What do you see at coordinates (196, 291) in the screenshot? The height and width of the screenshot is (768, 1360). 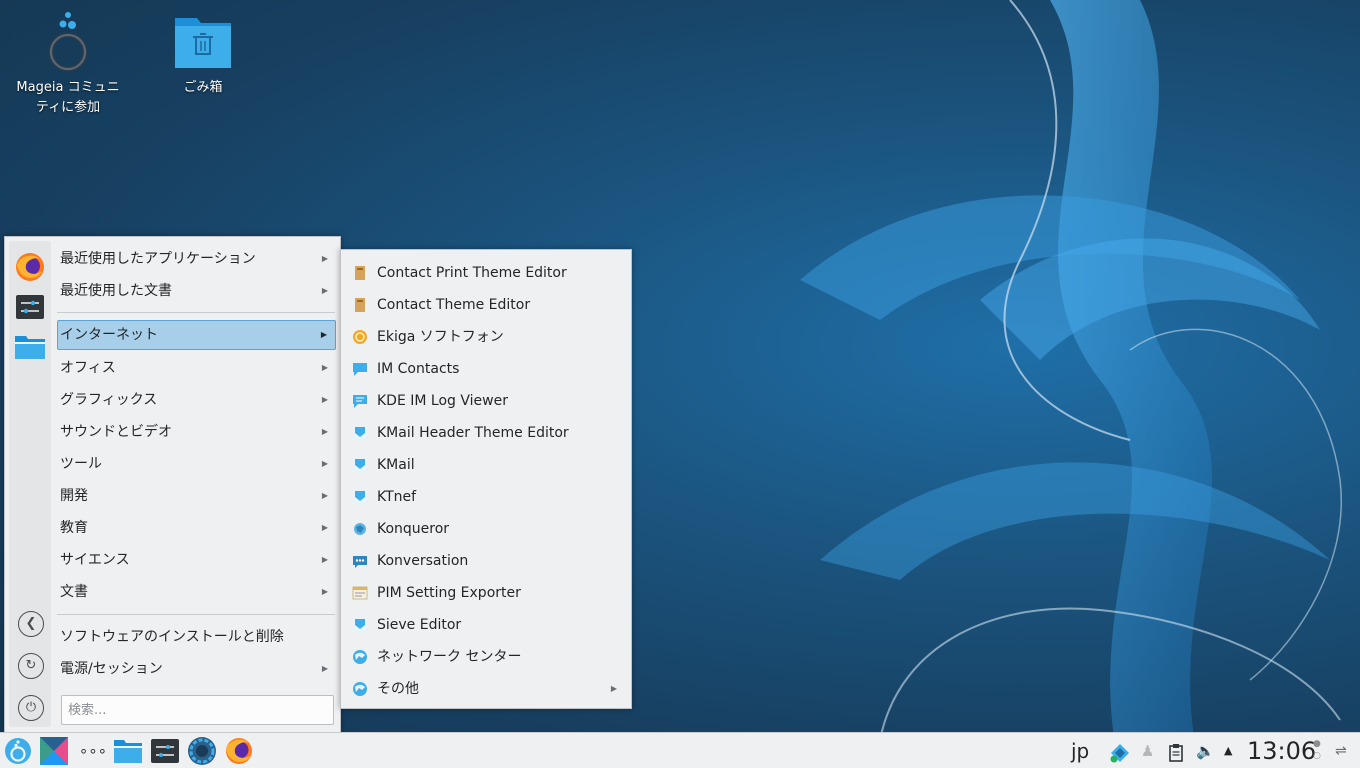 I see `menu-category-recent-docs: 最近使用した文書 ▶` at bounding box center [196, 291].